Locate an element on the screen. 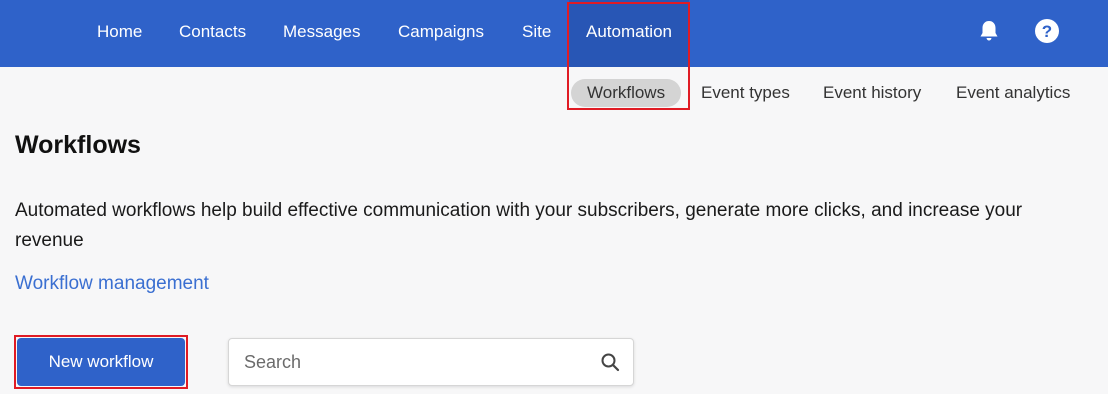  subnav-item-event-analytics: Event analytics is located at coordinates (1013, 93).